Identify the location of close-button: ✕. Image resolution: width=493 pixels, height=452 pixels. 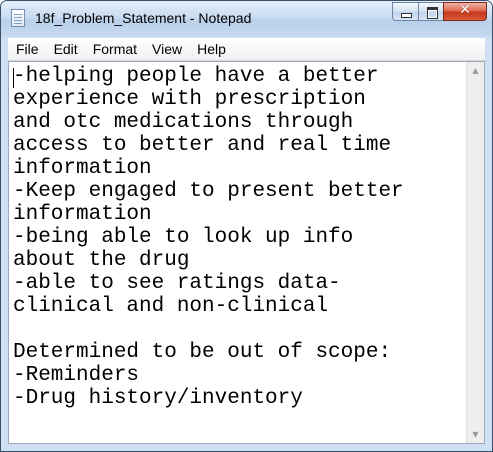
(465, 11).